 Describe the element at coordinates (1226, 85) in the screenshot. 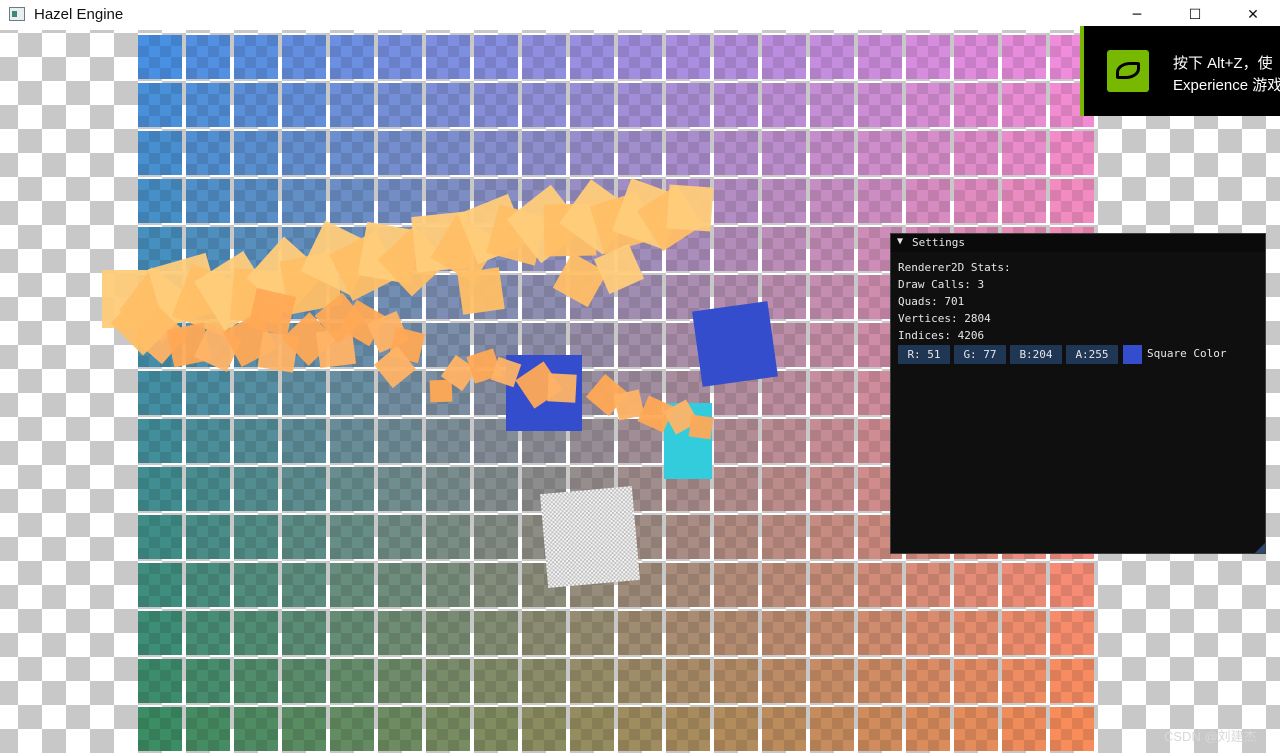

I see `nvidia-message-line2: Experience 游戏` at that location.